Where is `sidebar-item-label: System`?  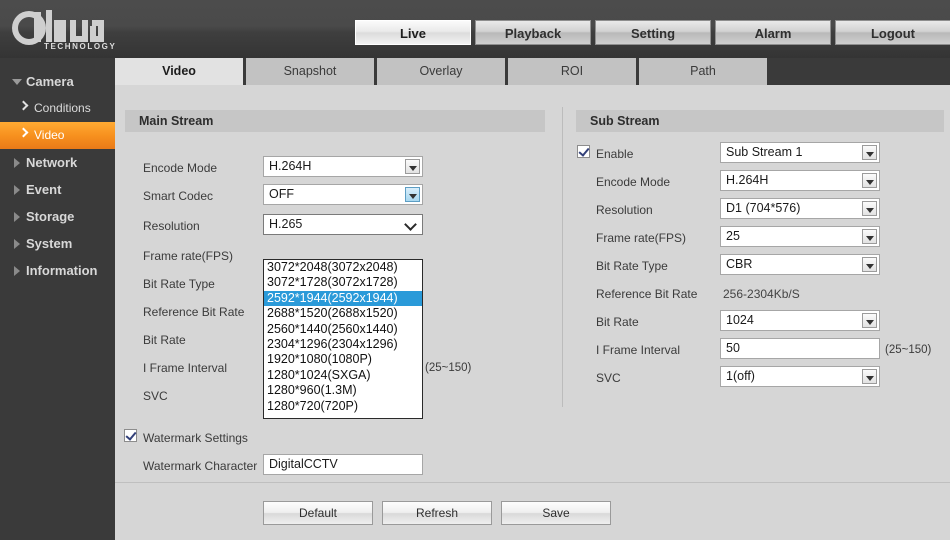 sidebar-item-label: System is located at coordinates (49, 243).